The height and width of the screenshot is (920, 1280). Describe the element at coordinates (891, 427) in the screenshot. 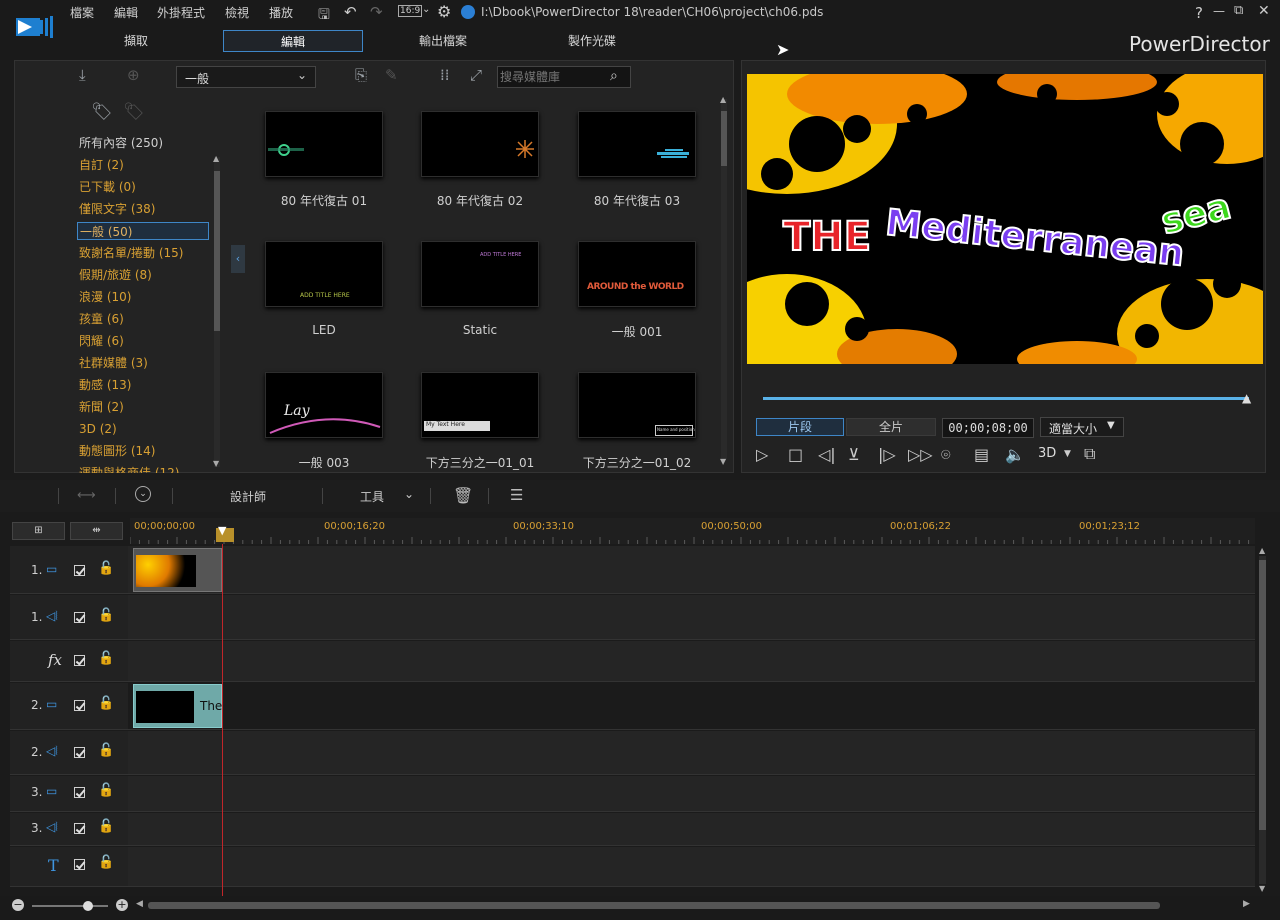

I see `movie-mode-button: 全片` at that location.